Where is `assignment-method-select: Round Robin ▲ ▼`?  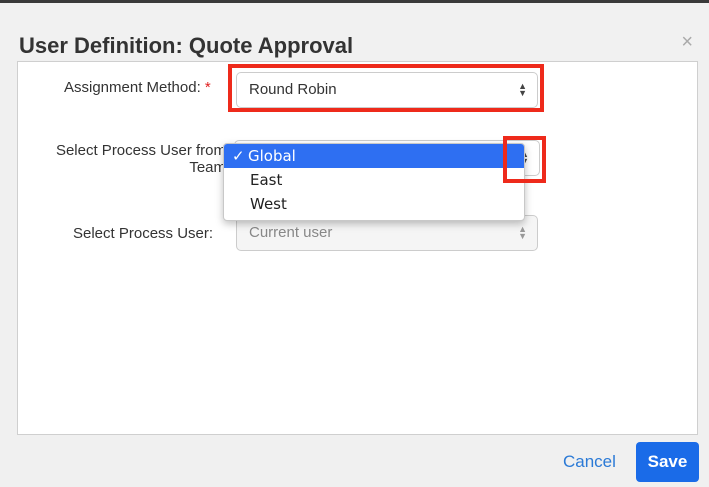
assignment-method-select: Round Robin ▲ ▼ is located at coordinates (387, 90).